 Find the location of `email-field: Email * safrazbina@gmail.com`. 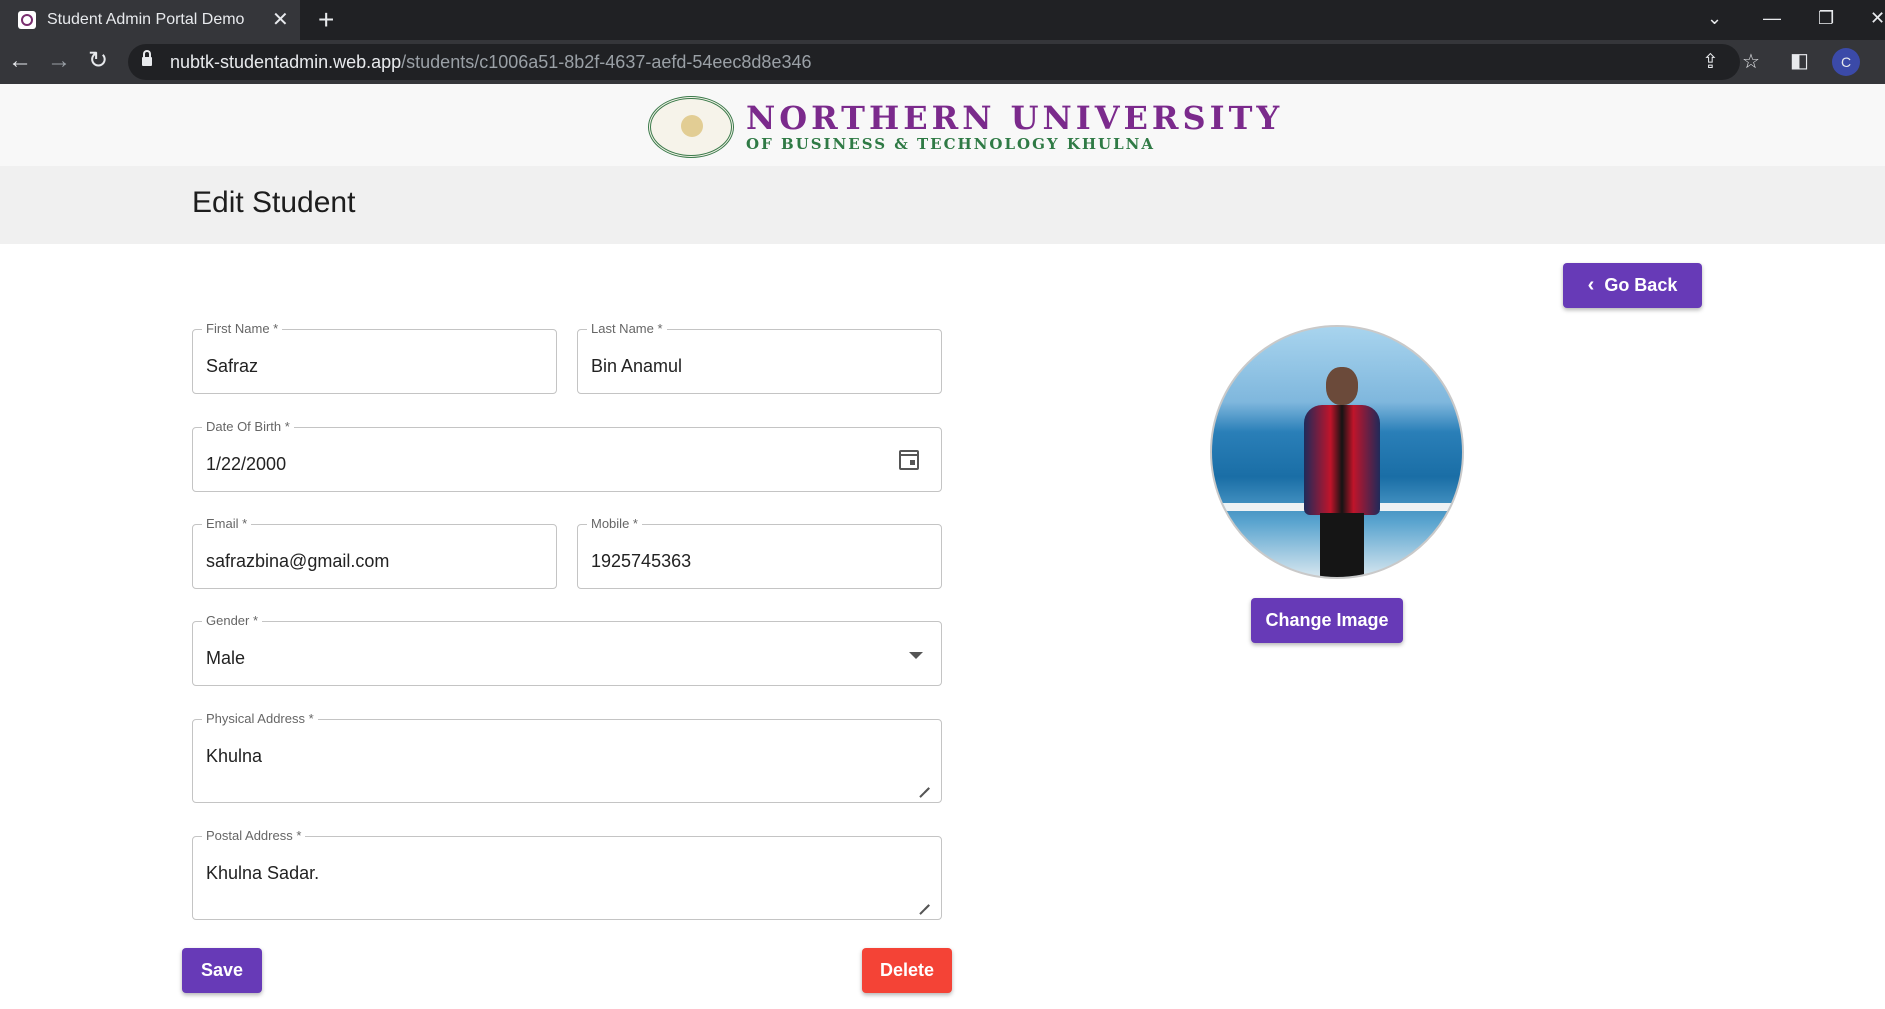

email-field: Email * safrazbina@gmail.com is located at coordinates (374, 552).